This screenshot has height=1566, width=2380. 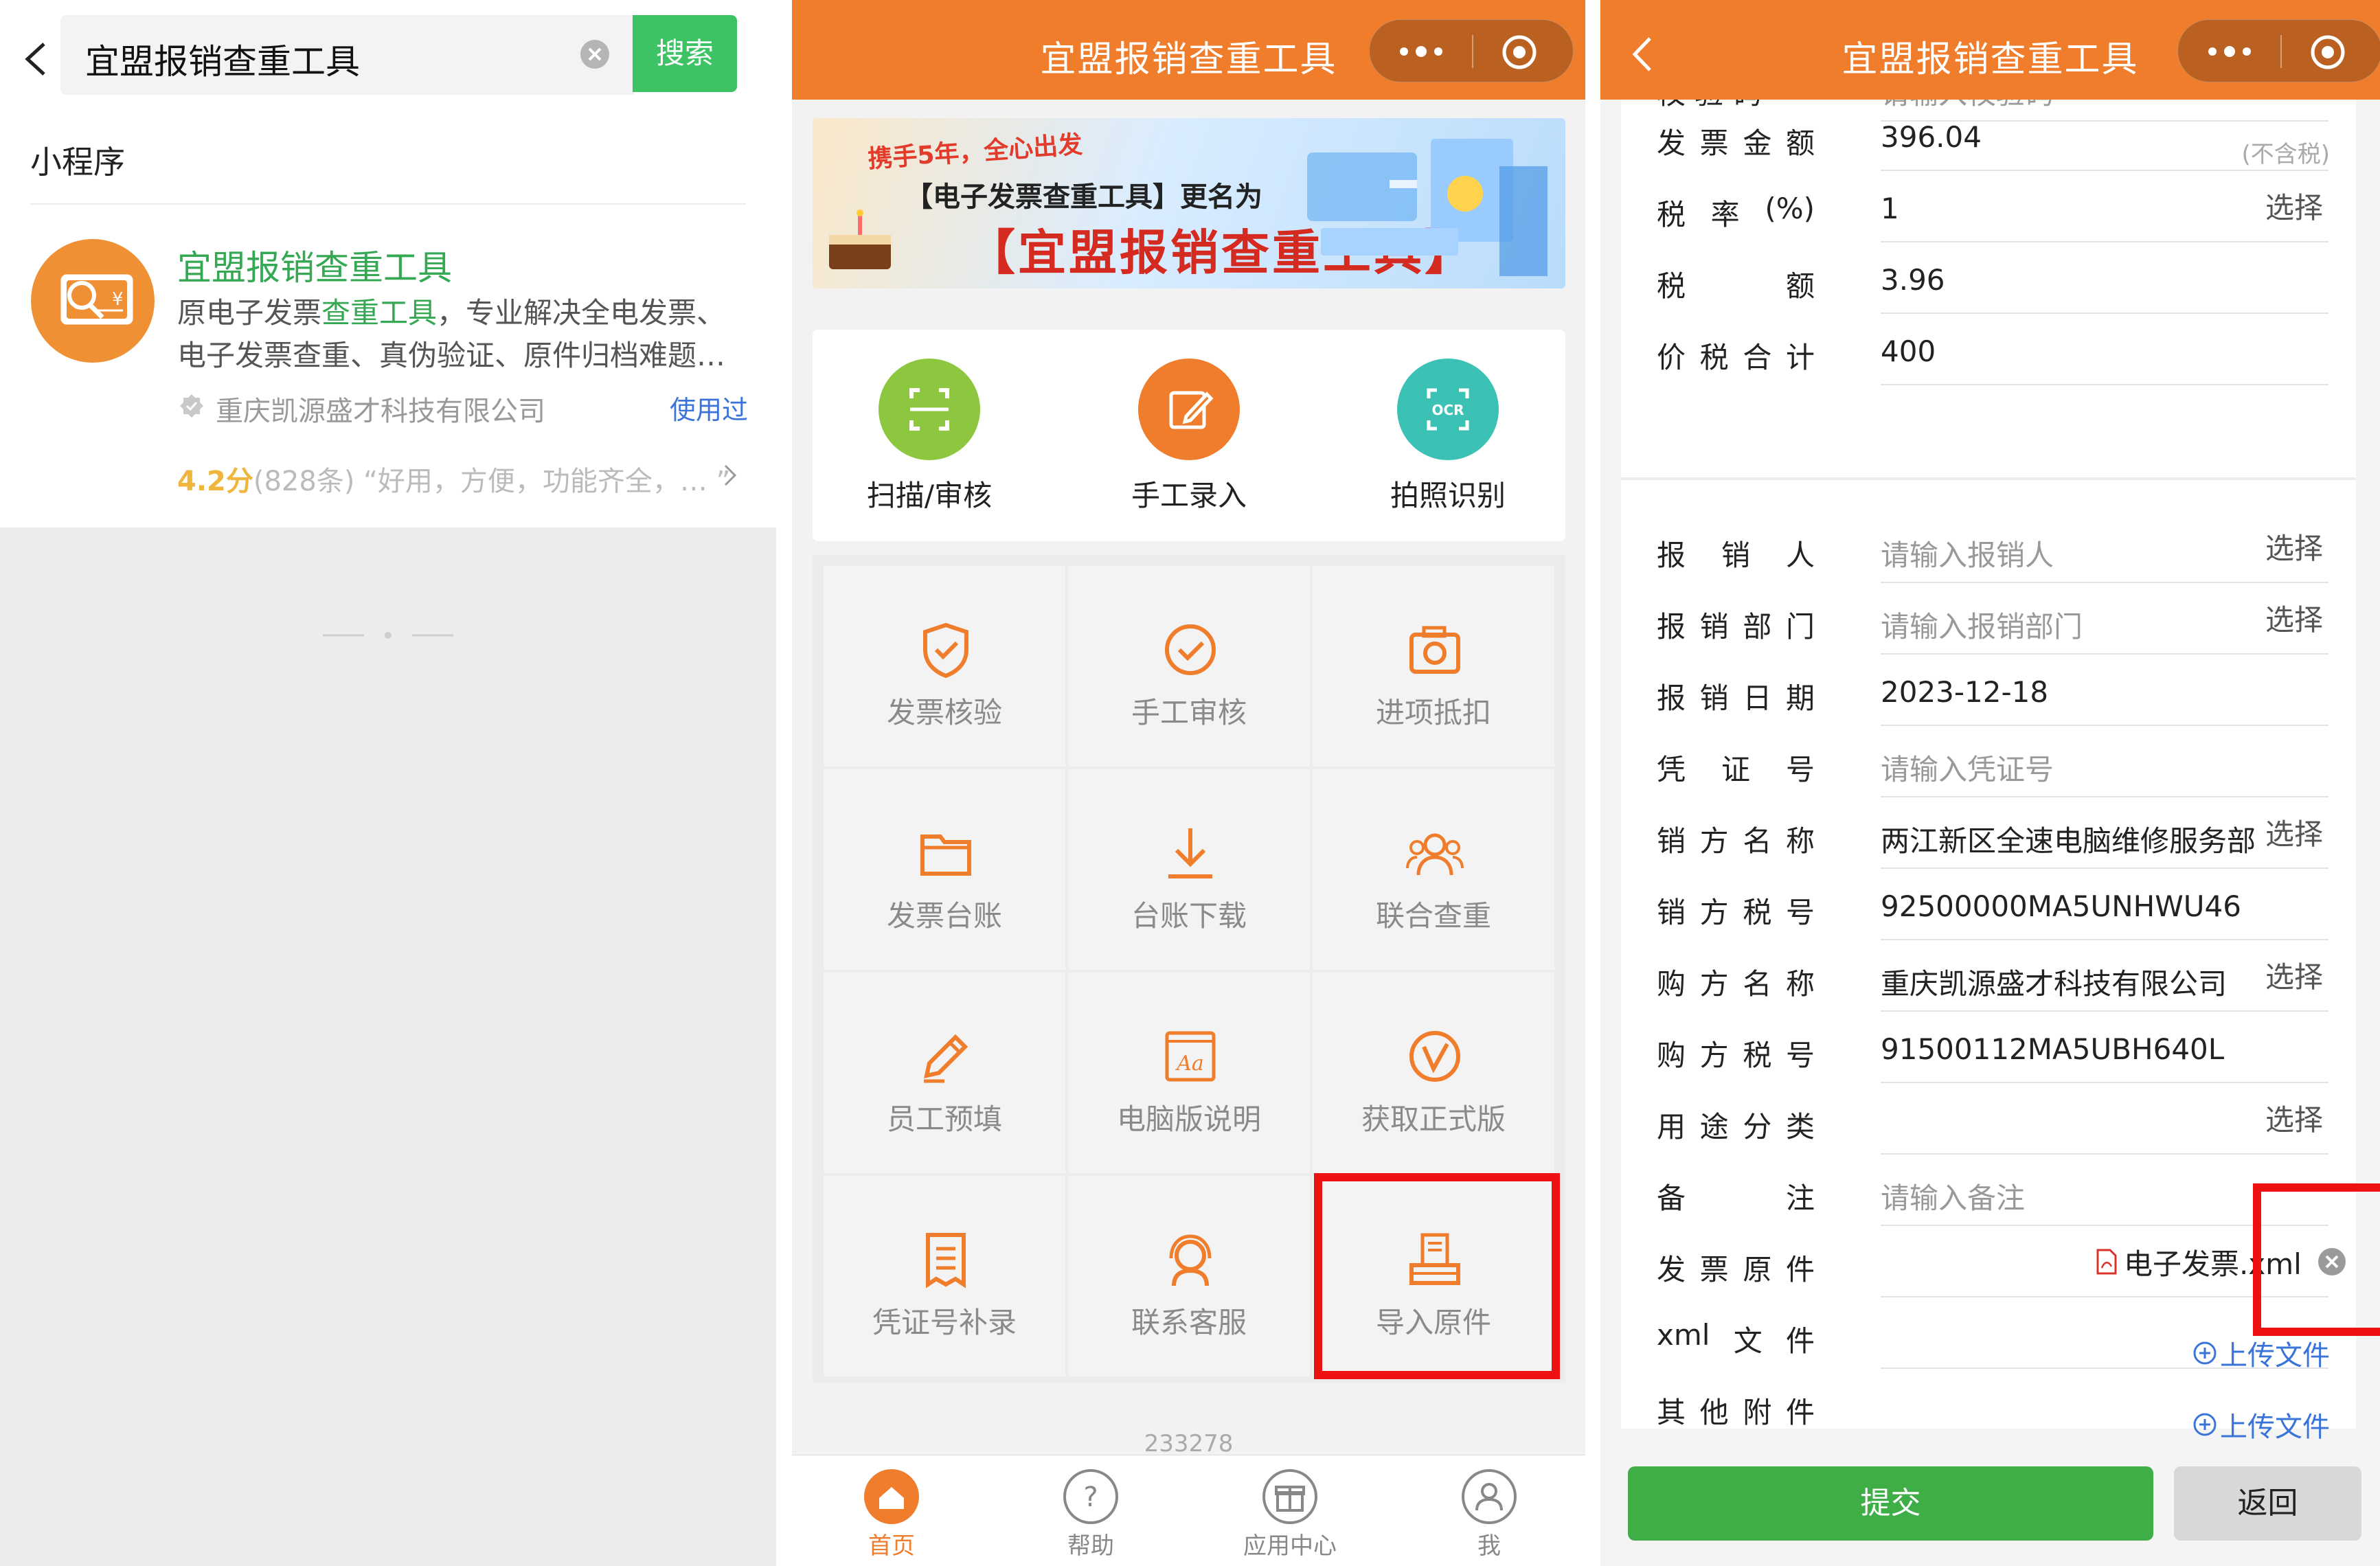 What do you see at coordinates (1671, 913) in the screenshot?
I see `label-char: 销` at bounding box center [1671, 913].